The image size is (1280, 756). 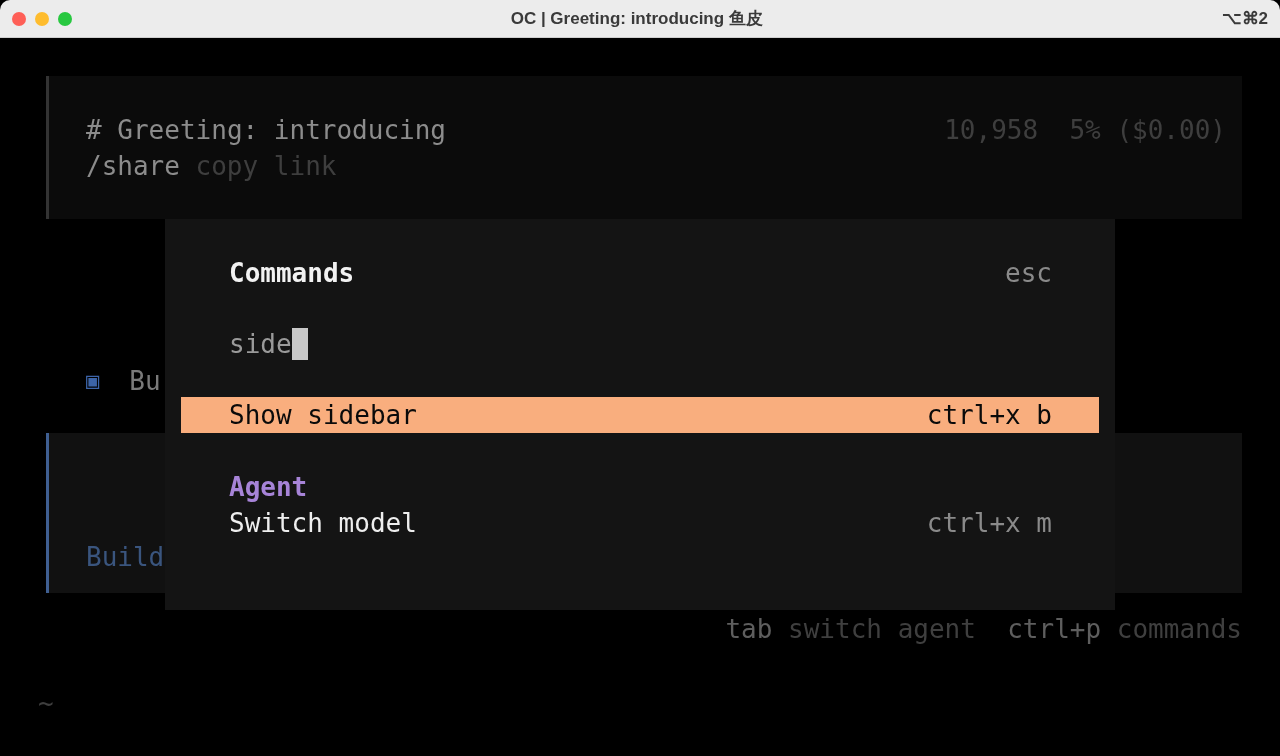 I want to click on status-text: Bu, so click(x=145, y=381).